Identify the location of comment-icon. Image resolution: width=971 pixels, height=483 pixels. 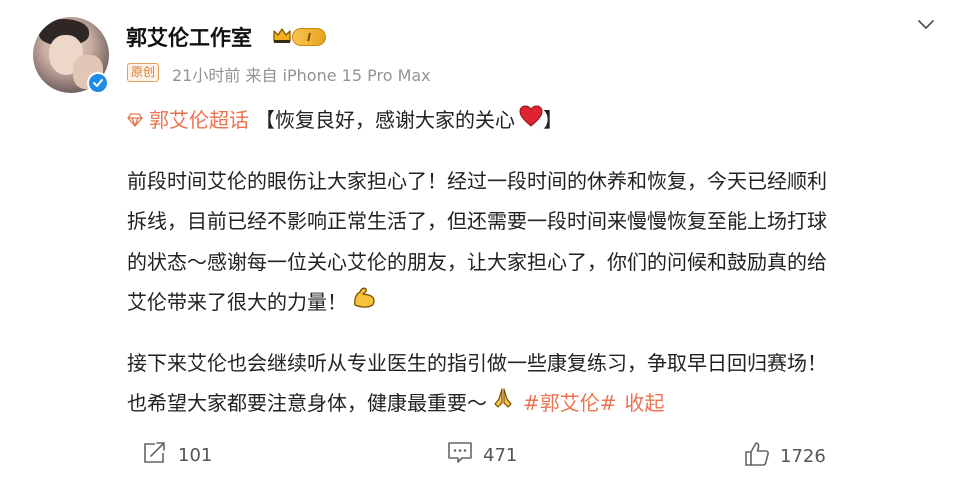
(460, 455).